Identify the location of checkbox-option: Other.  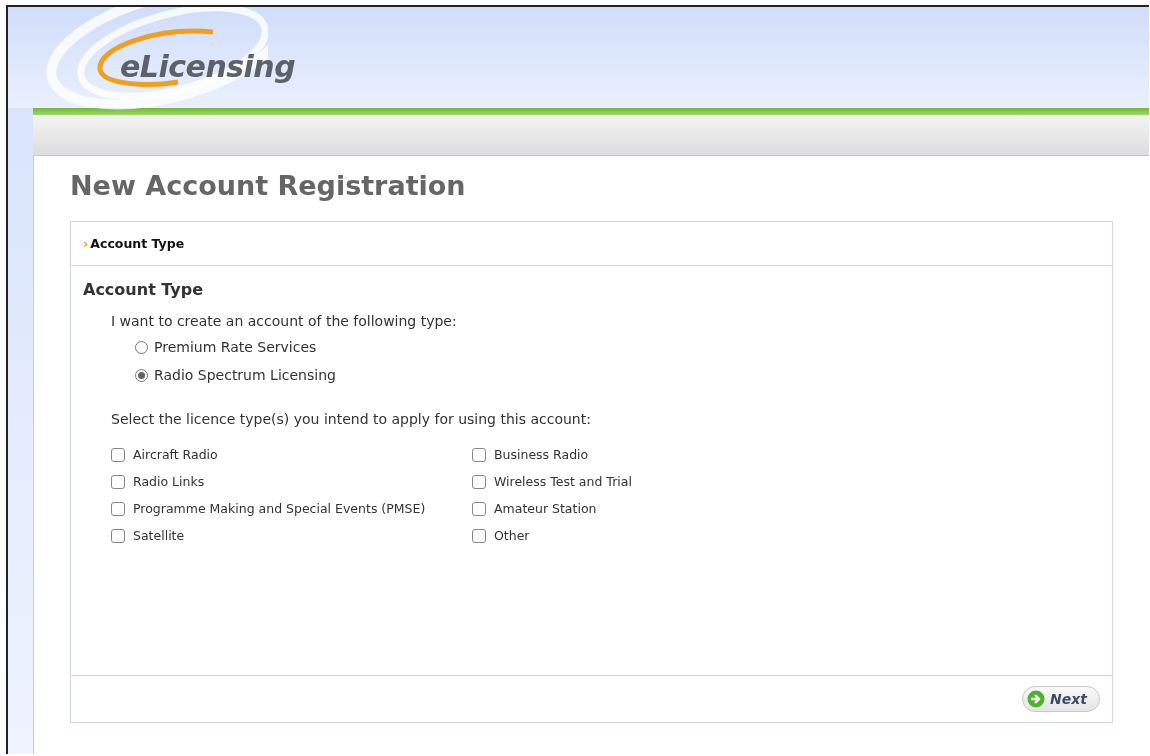
(786, 535).